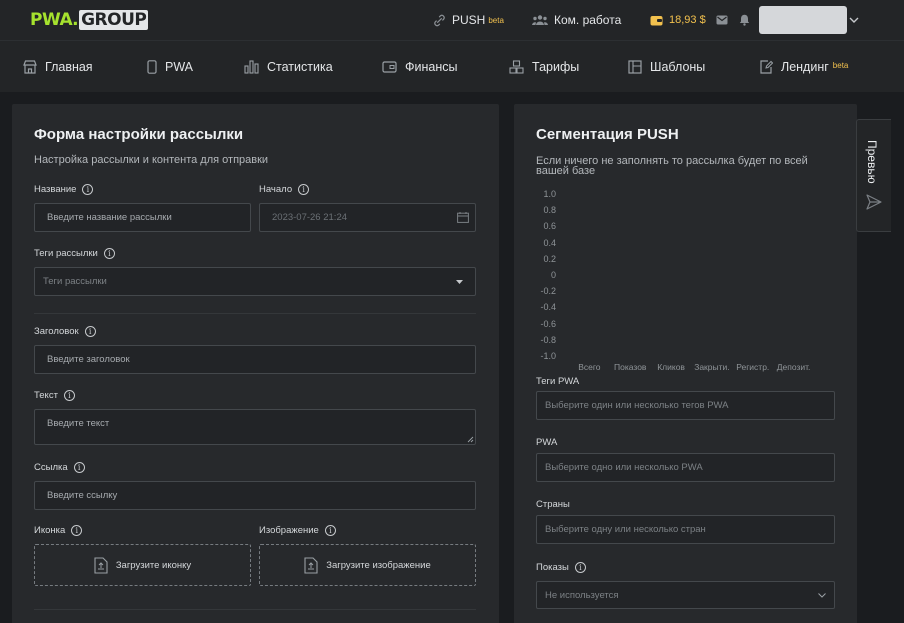 The width and height of the screenshot is (904, 623). I want to click on y-tick-label: 0.6, so click(549, 226).